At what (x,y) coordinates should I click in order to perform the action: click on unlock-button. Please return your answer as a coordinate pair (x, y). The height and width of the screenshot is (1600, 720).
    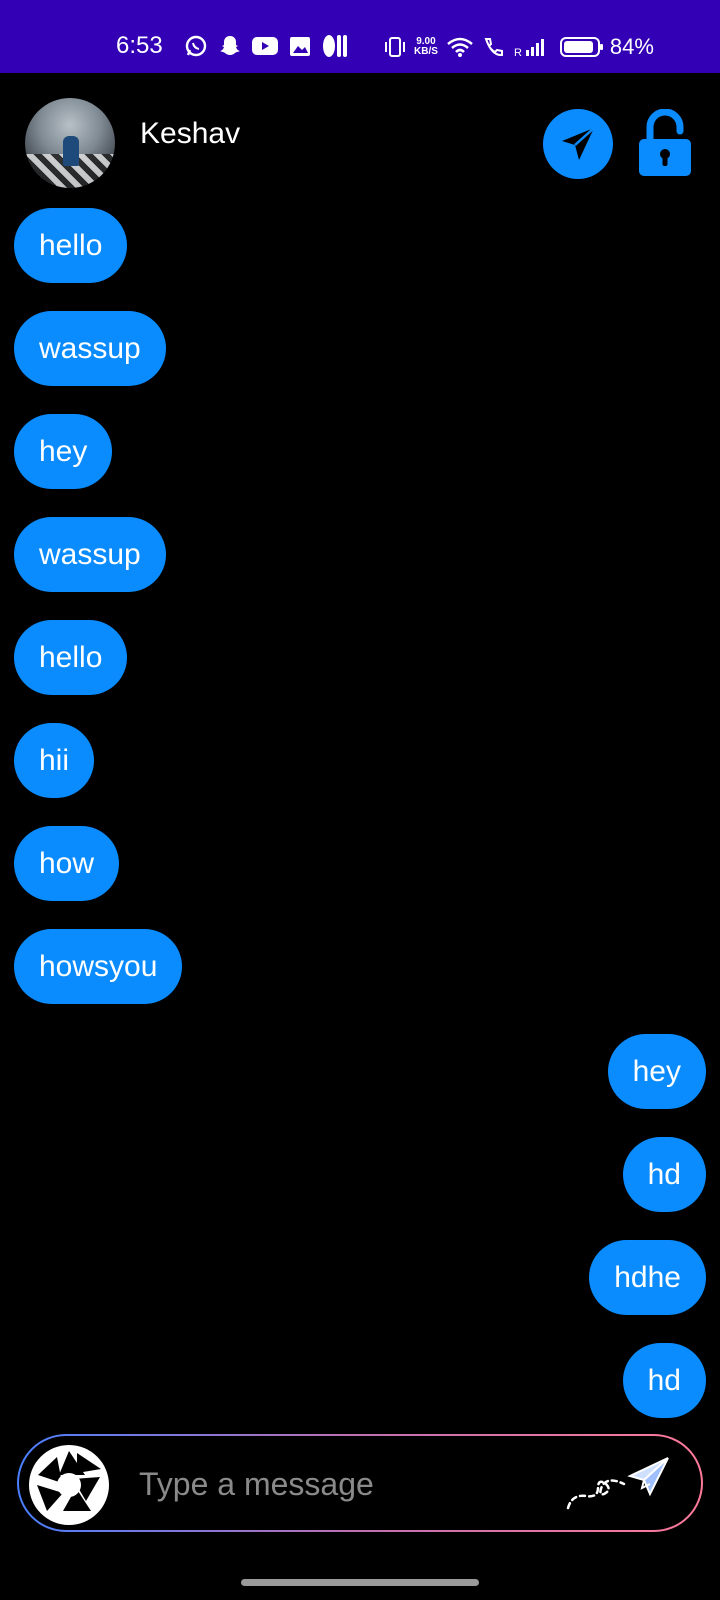
    Looking at the image, I should click on (665, 144).